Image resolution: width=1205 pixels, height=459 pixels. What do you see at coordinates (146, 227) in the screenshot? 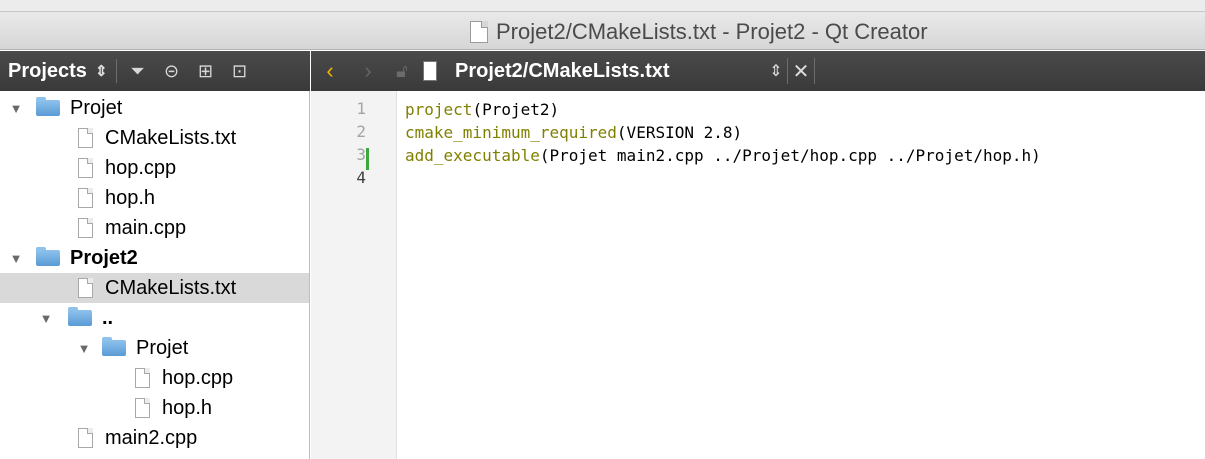
I see `tree-item-label: main.cpp` at bounding box center [146, 227].